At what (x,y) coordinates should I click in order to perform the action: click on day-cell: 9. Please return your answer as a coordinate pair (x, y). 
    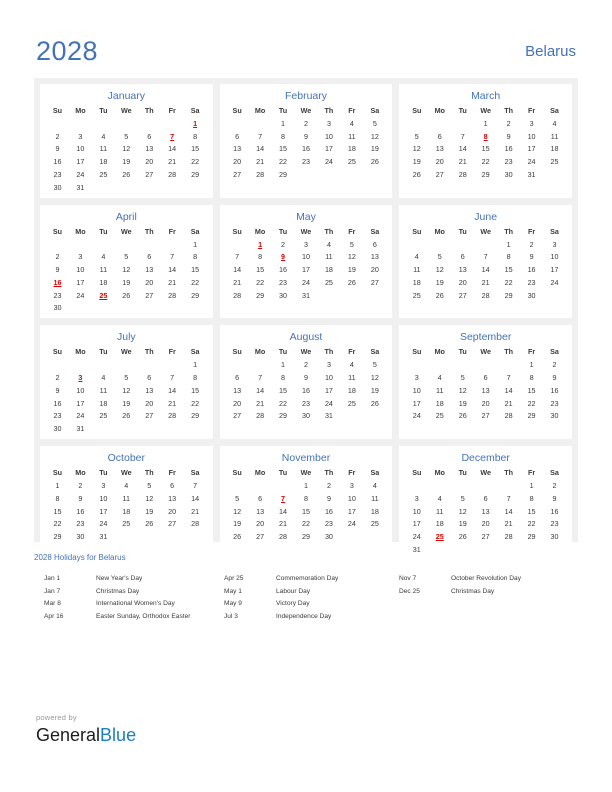
    Looking at the image, I should click on (508, 136).